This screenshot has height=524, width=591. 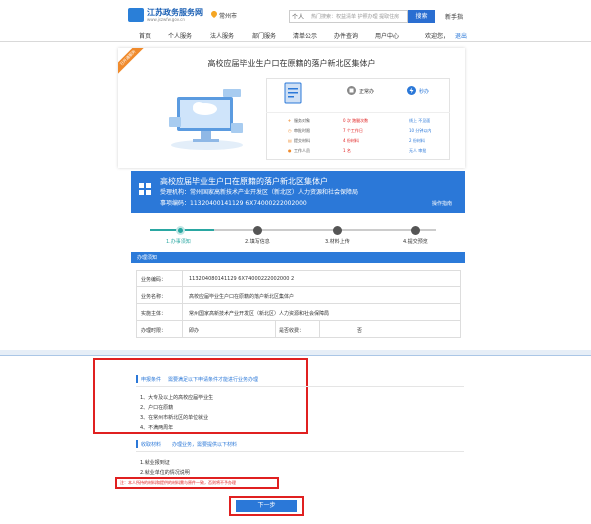 What do you see at coordinates (302, 130) in the screenshot?
I see `stat-label-2: 审批时限` at bounding box center [302, 130].